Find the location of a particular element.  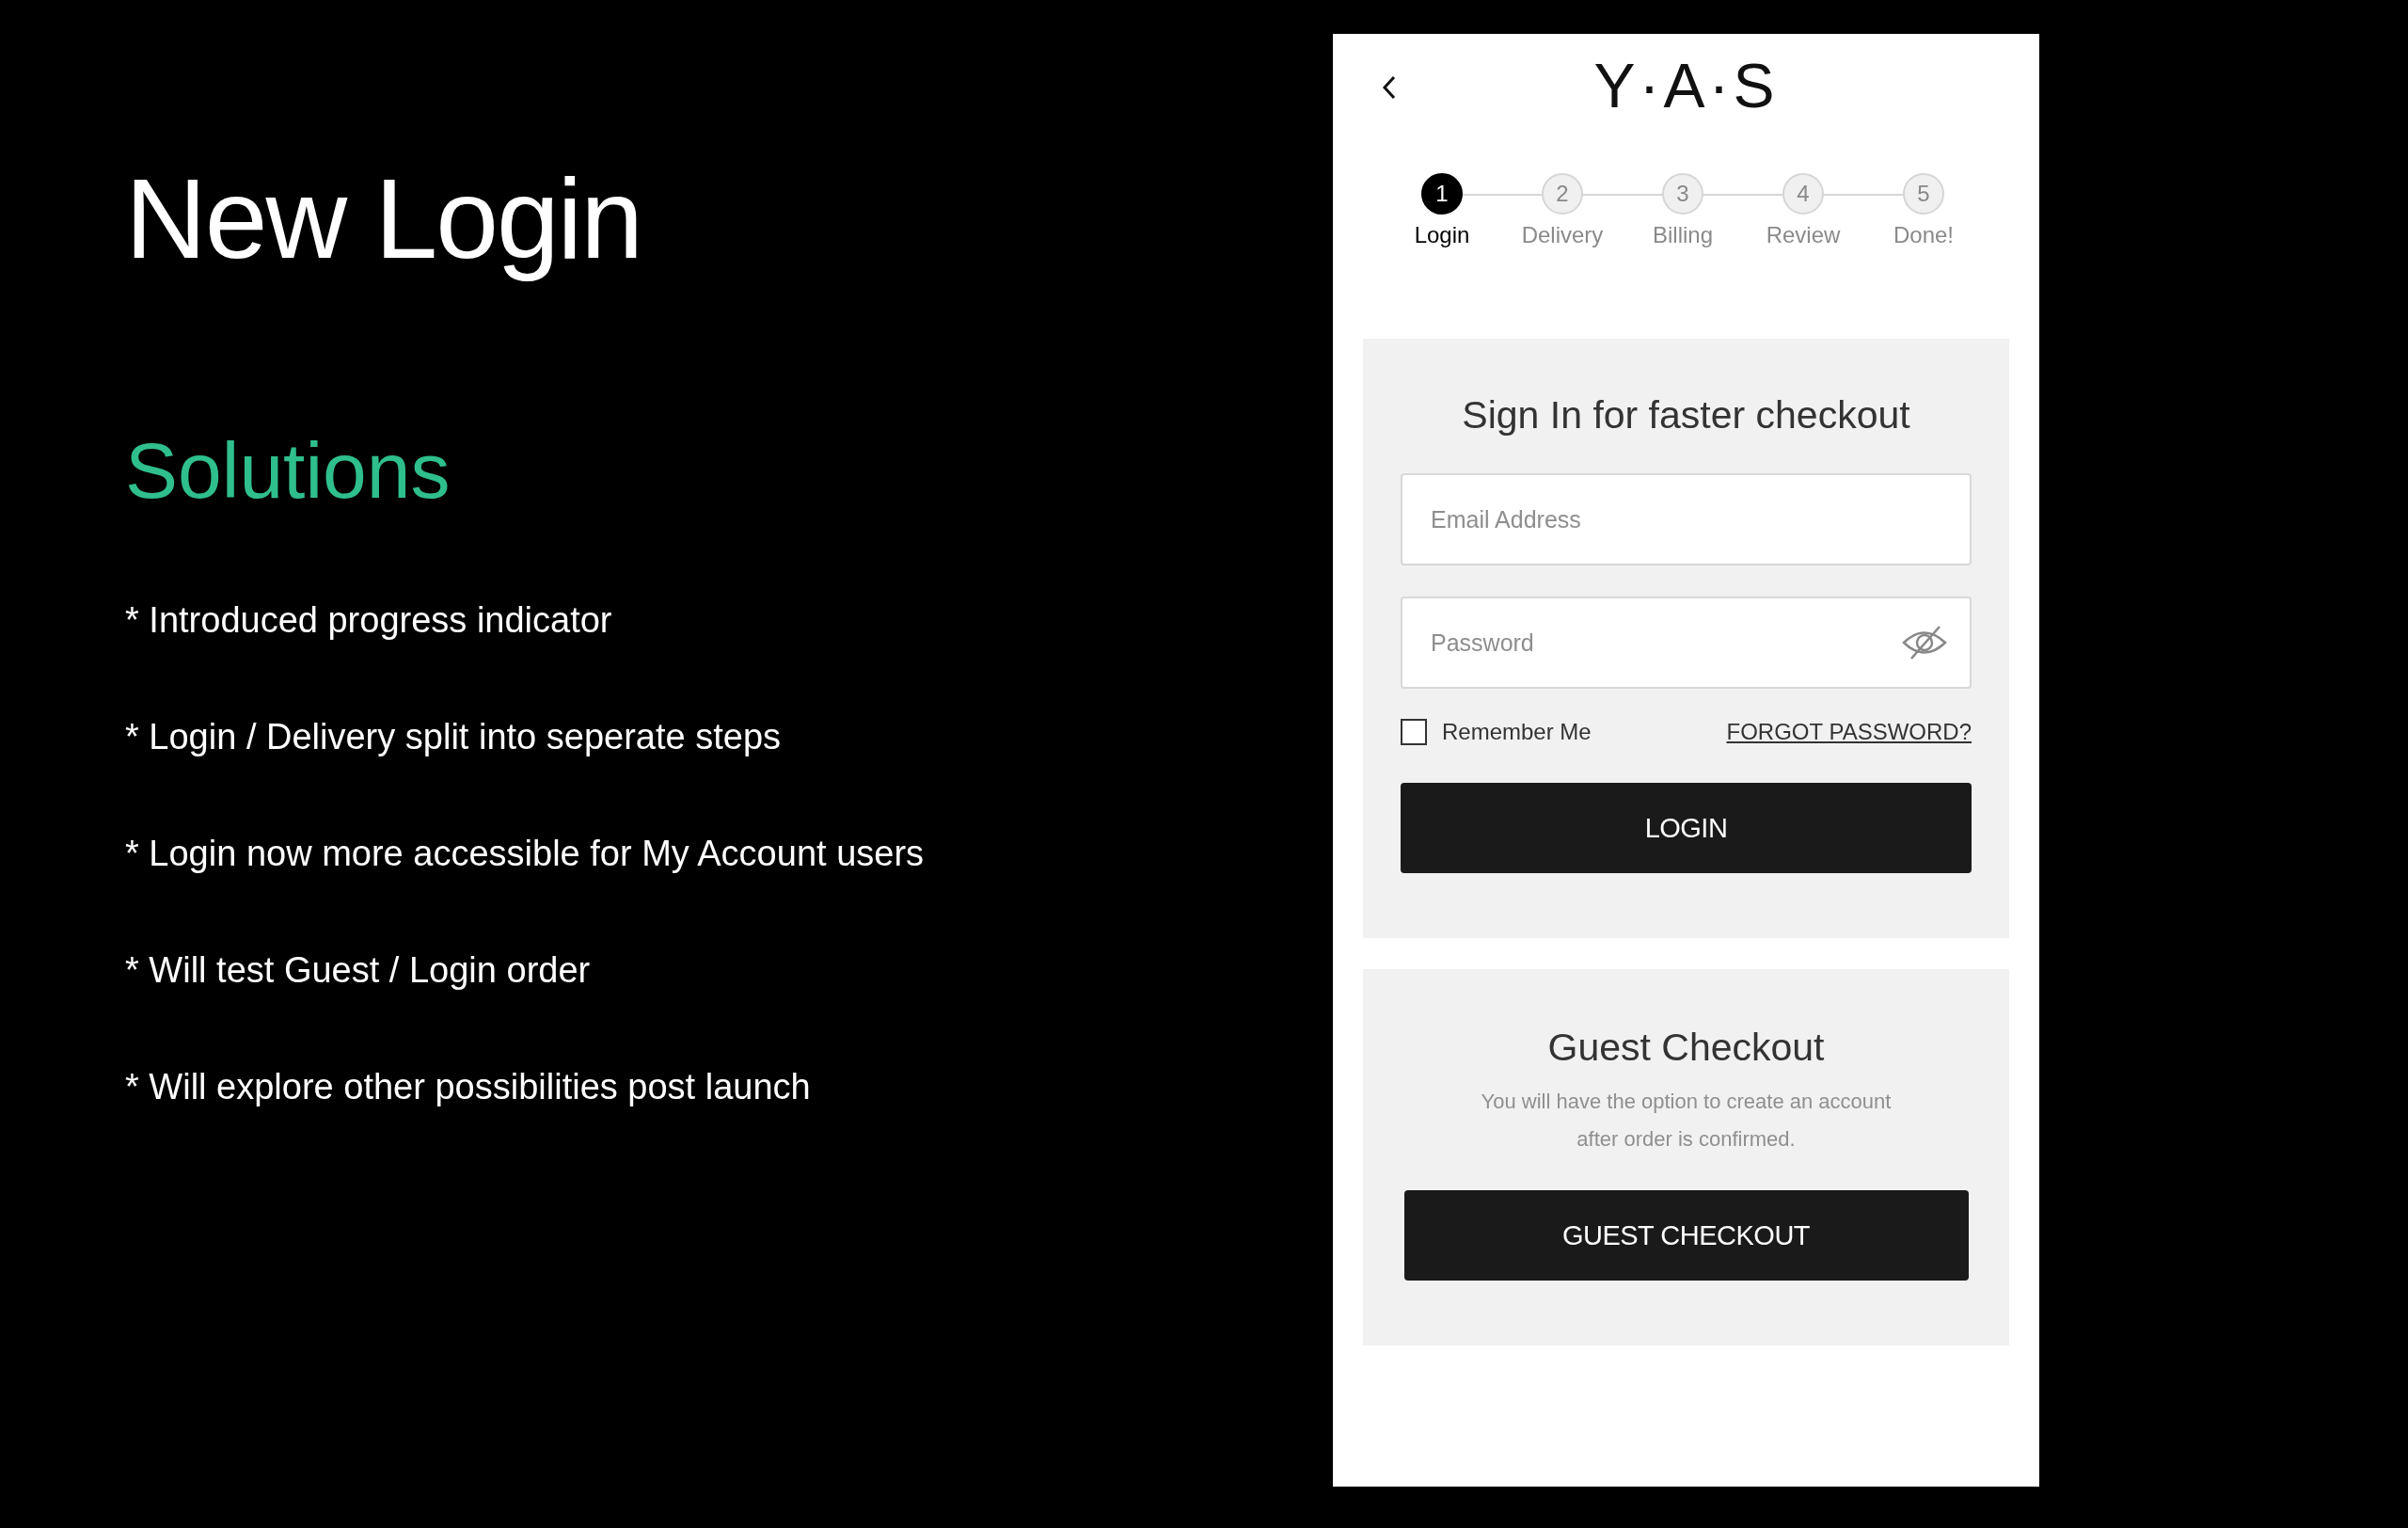

step-label: Billing is located at coordinates (1683, 235).